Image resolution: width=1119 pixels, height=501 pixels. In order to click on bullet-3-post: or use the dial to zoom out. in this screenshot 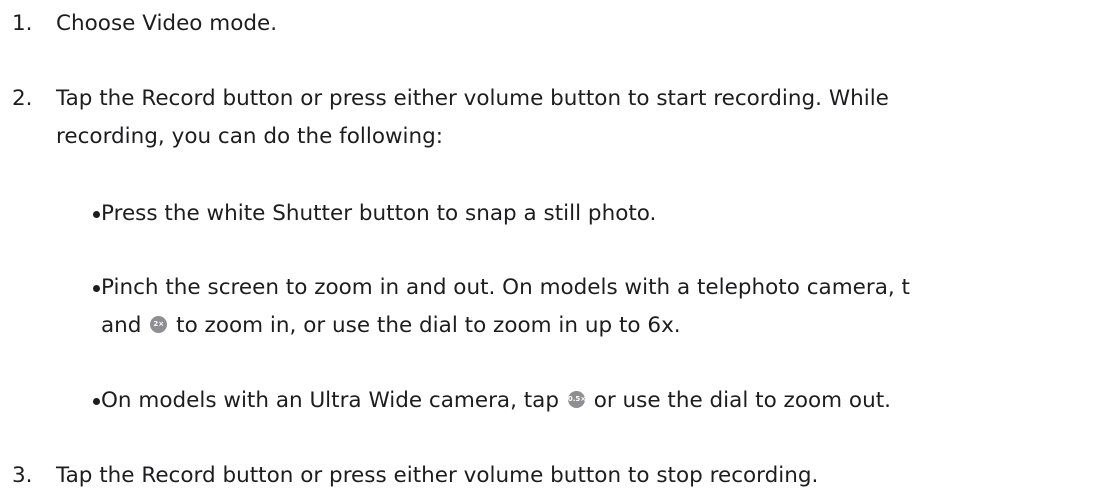, I will do `click(742, 400)`.